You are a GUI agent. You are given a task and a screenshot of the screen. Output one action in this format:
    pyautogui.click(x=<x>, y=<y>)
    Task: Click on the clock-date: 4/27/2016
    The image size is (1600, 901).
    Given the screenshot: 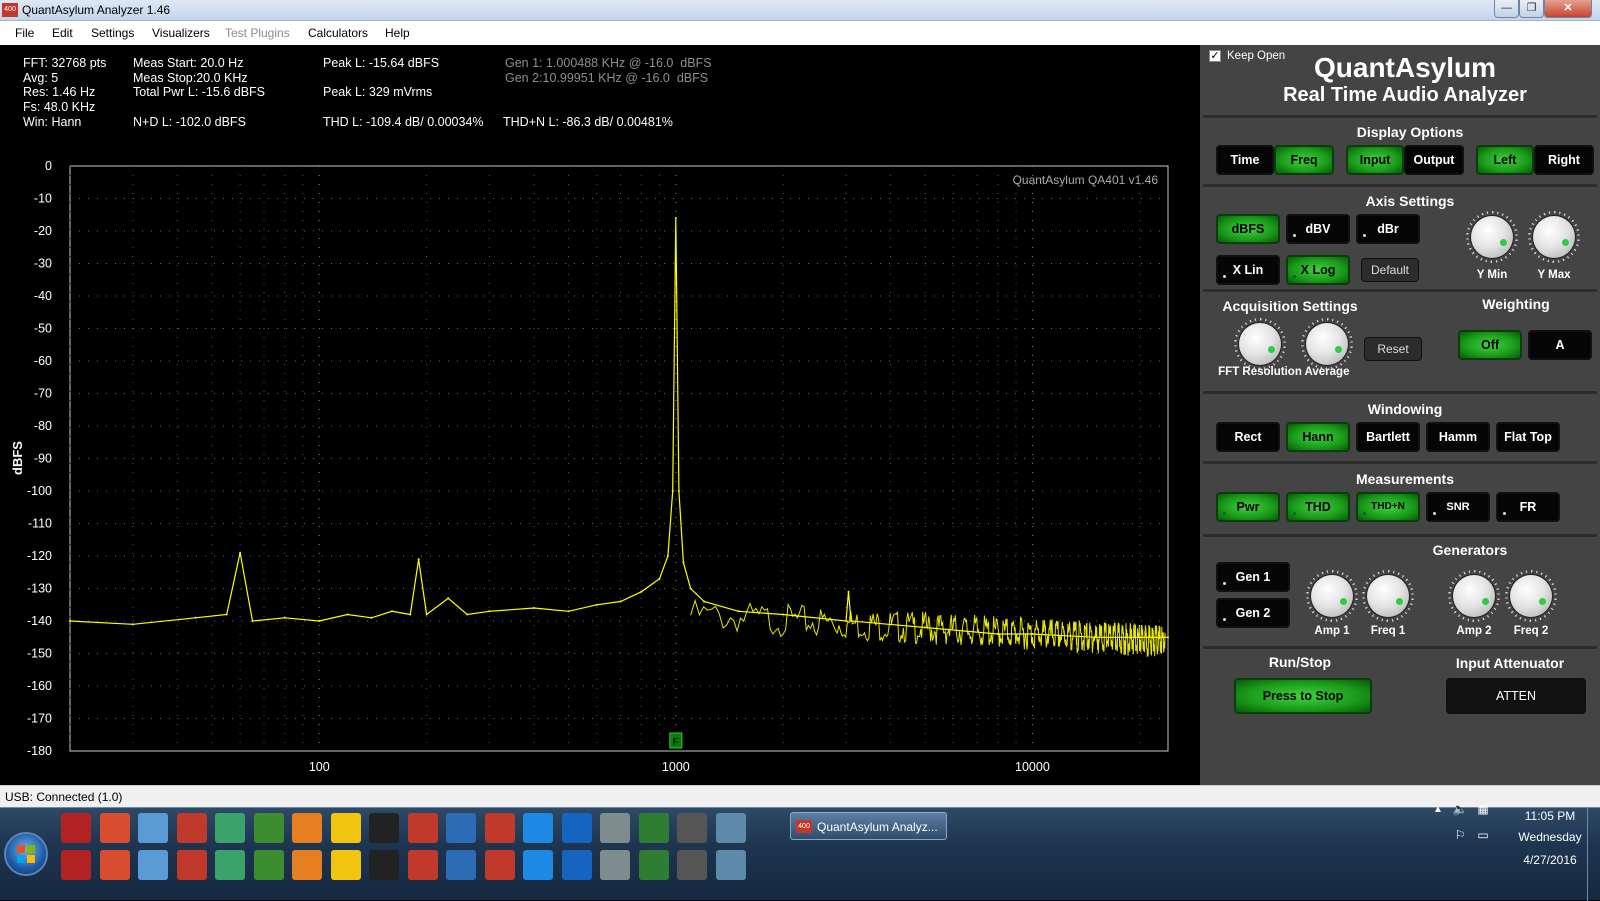 What is the action you would take?
    pyautogui.click(x=1550, y=860)
    